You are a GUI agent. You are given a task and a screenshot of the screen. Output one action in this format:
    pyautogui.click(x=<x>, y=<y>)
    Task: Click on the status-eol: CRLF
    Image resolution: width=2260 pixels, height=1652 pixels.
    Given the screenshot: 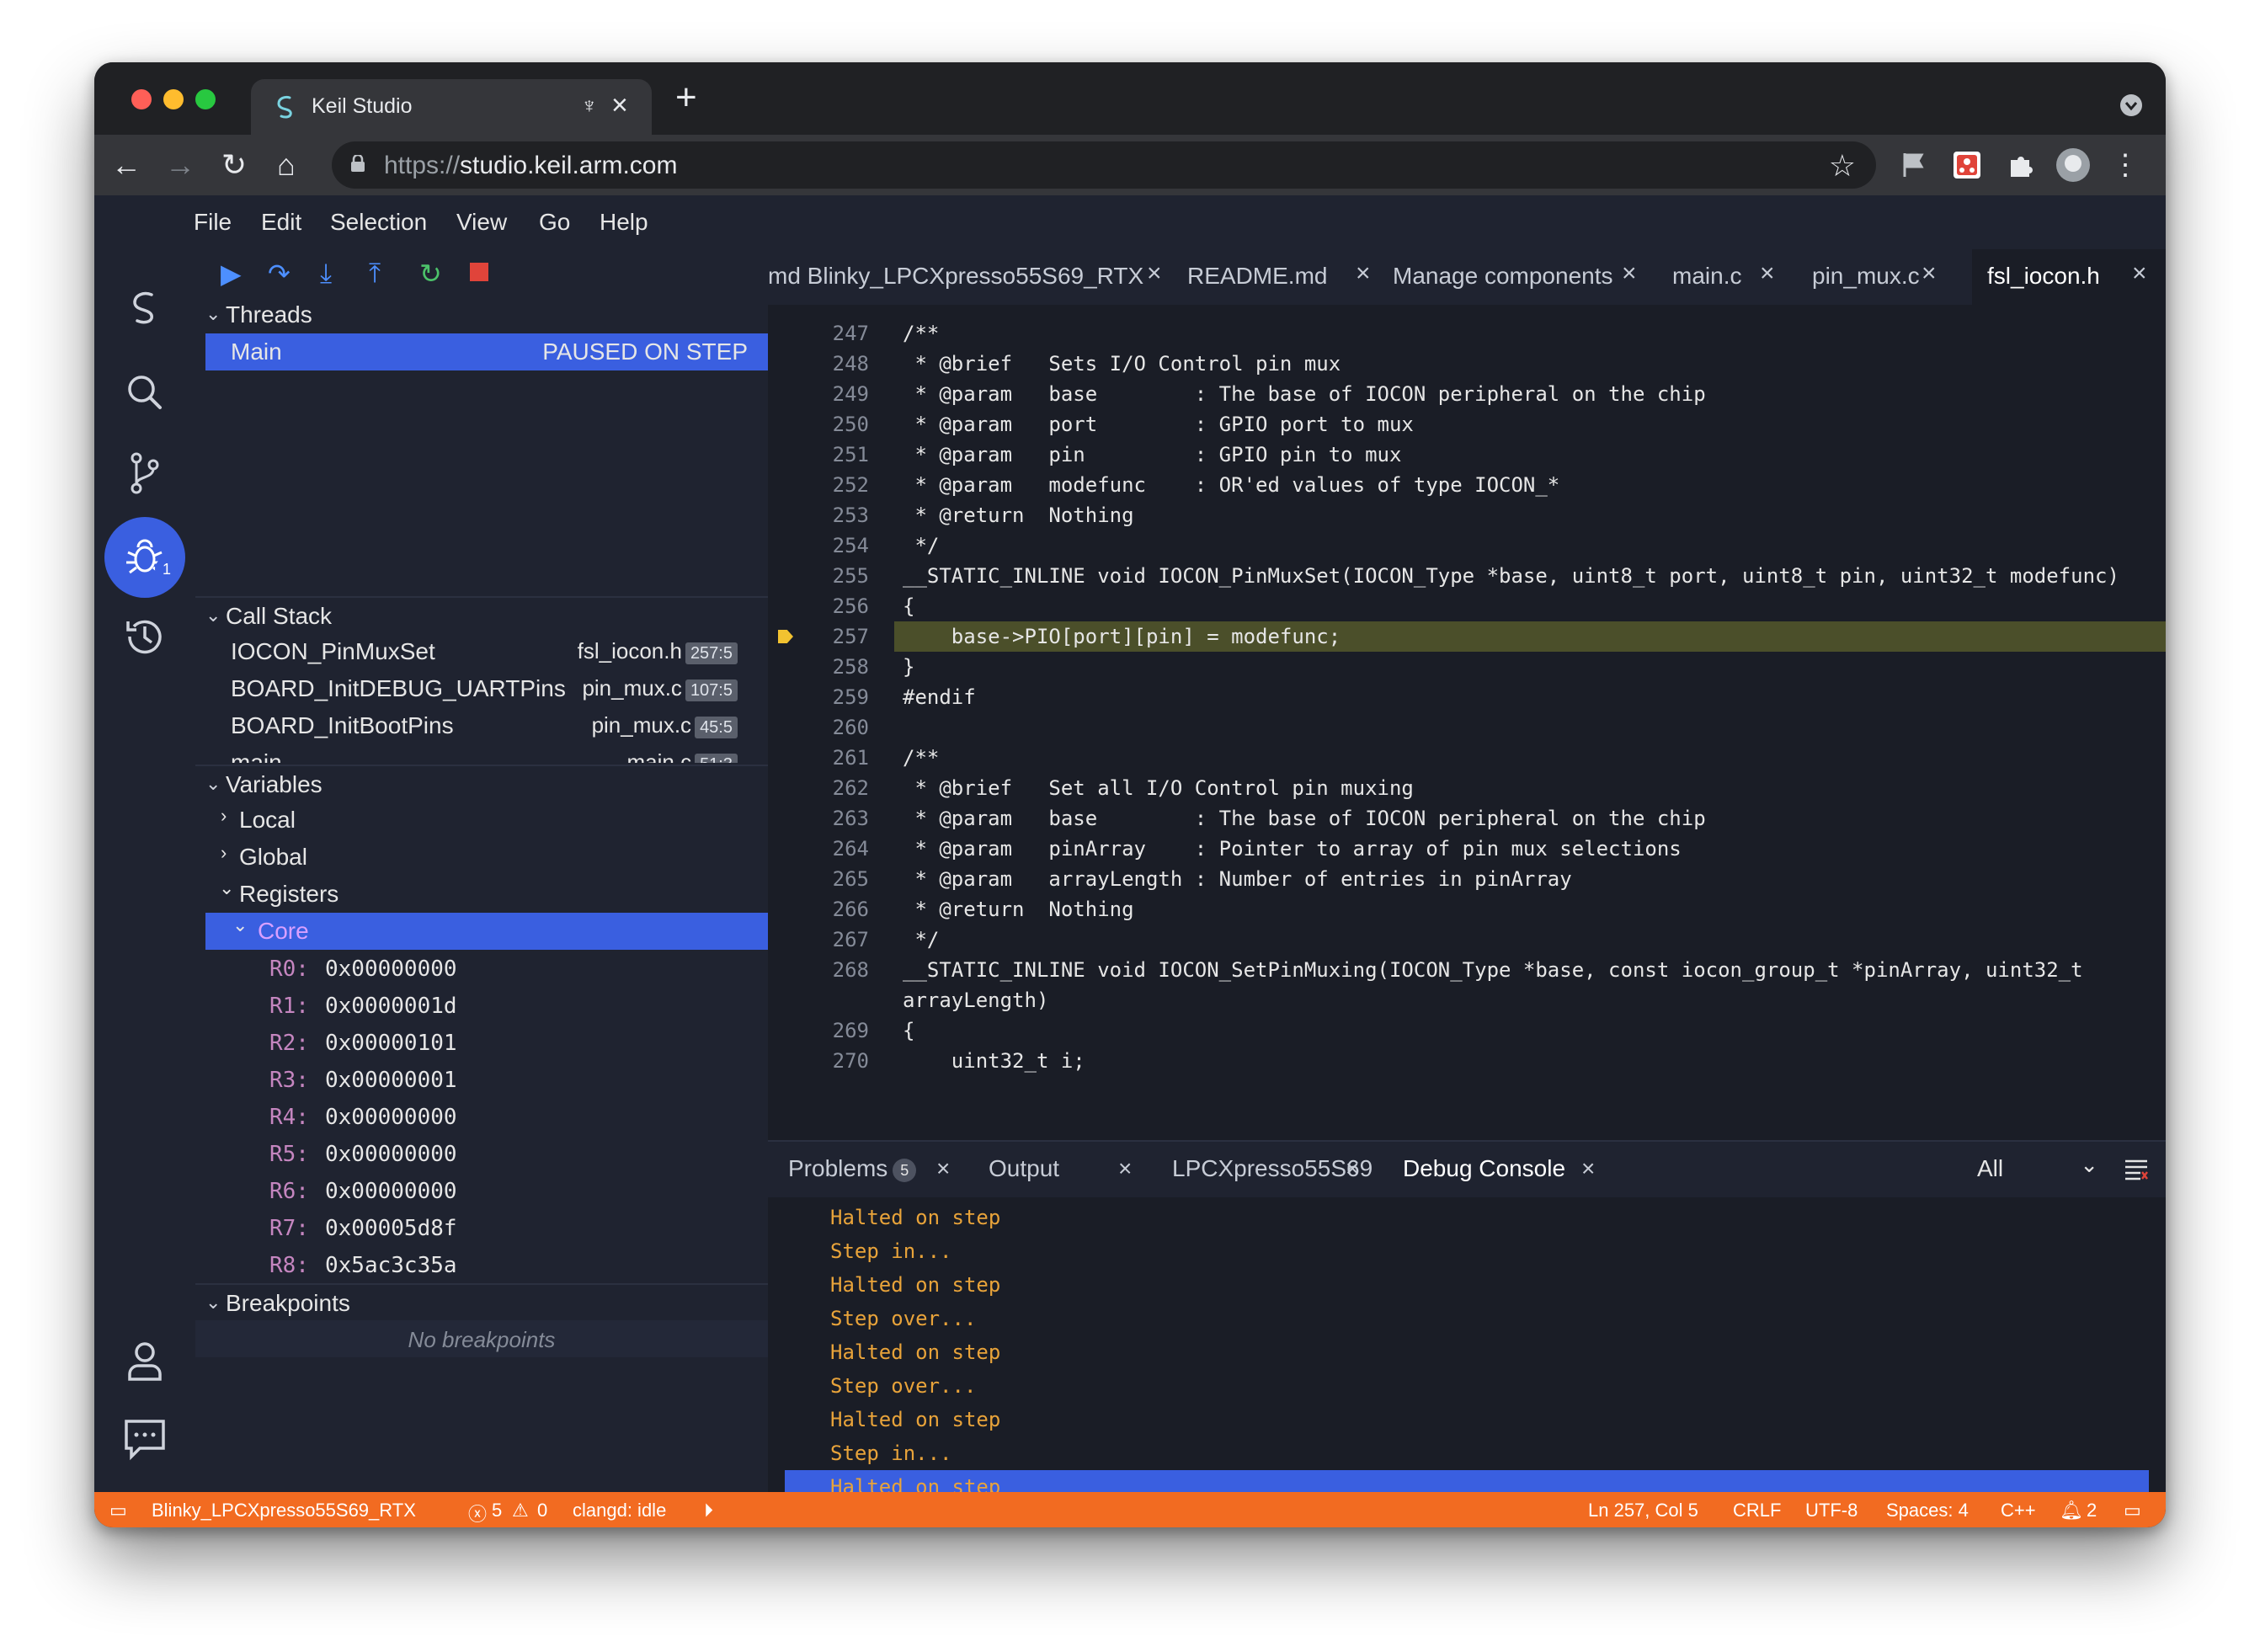 What is the action you would take?
    pyautogui.click(x=1757, y=1510)
    